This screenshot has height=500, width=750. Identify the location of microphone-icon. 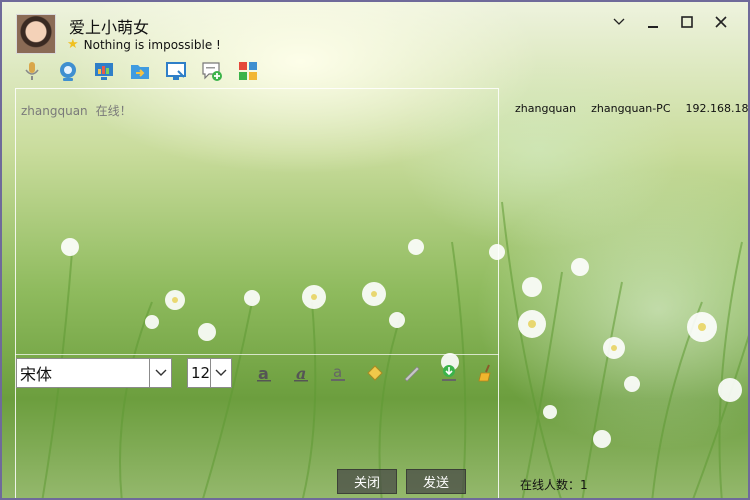
(32, 71).